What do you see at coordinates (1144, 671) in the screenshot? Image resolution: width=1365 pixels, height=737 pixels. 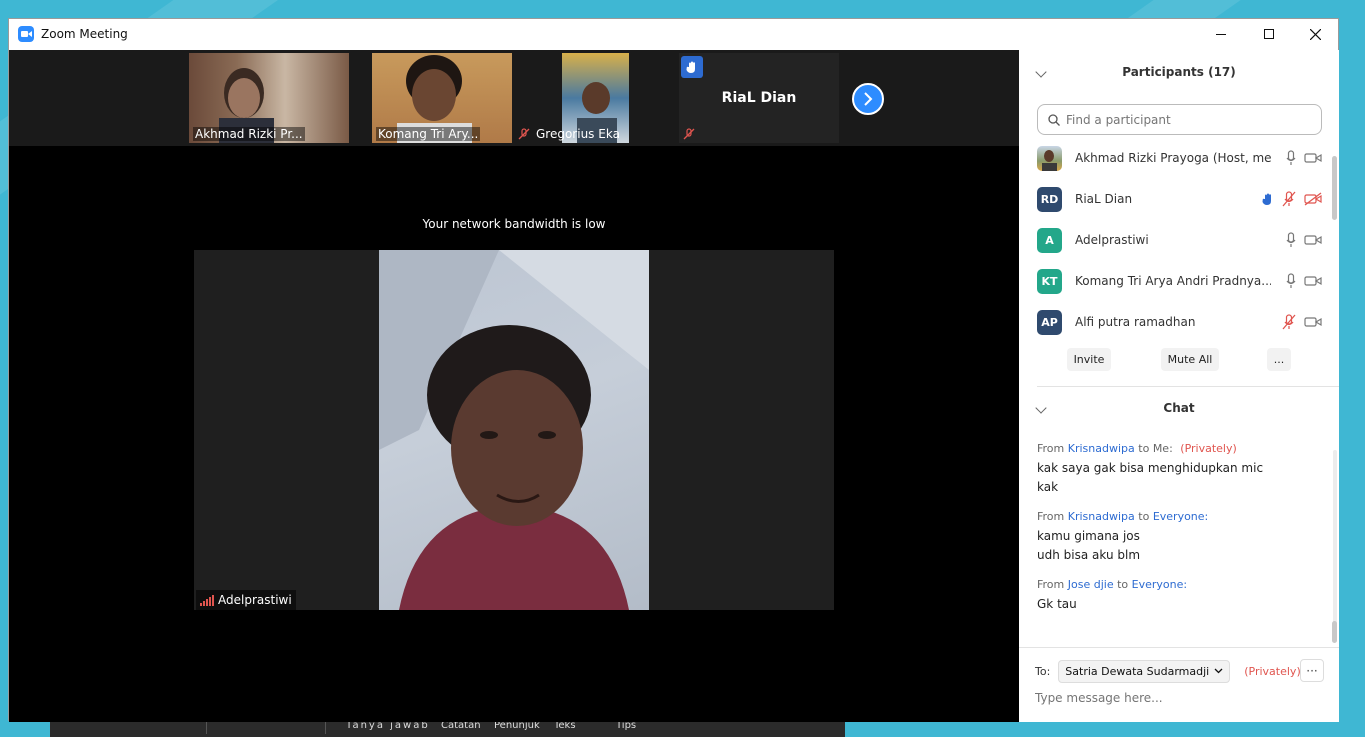 I see `recipient-select: Satria Dewata Sudarmadji` at bounding box center [1144, 671].